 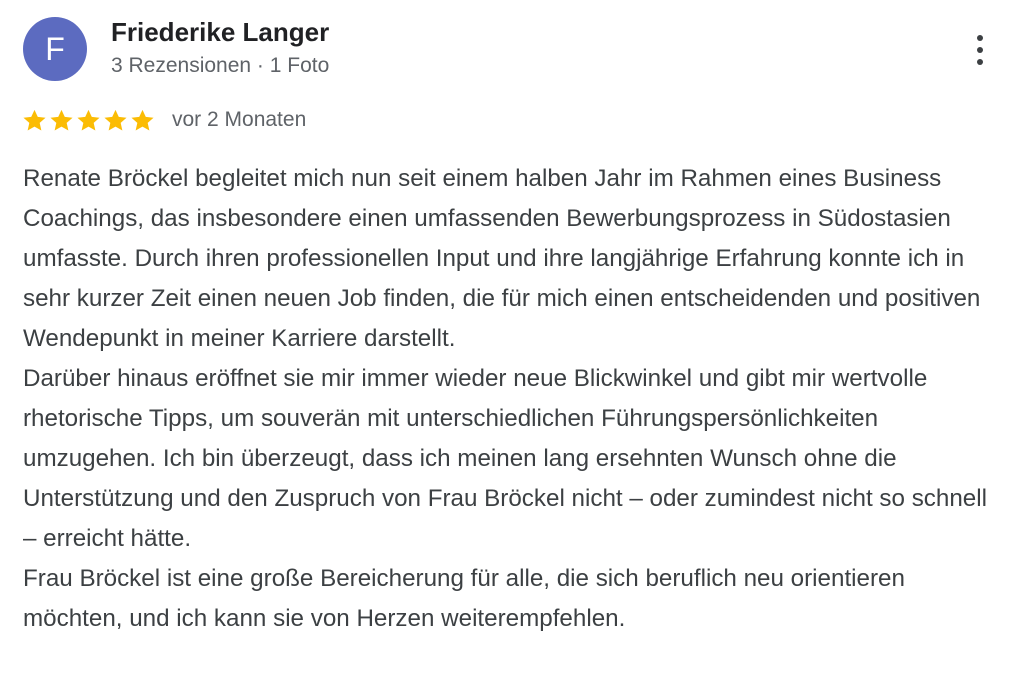 I want to click on avatar-initial: F, so click(x=55, y=48).